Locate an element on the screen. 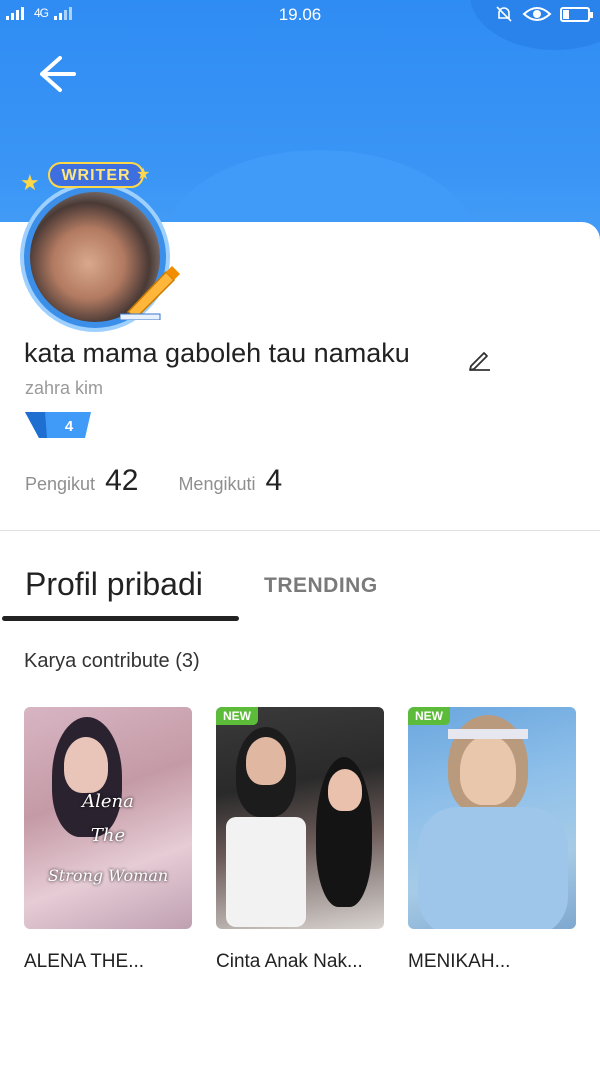 This screenshot has height=1067, width=600. bell-off-icon is located at coordinates (504, 14).